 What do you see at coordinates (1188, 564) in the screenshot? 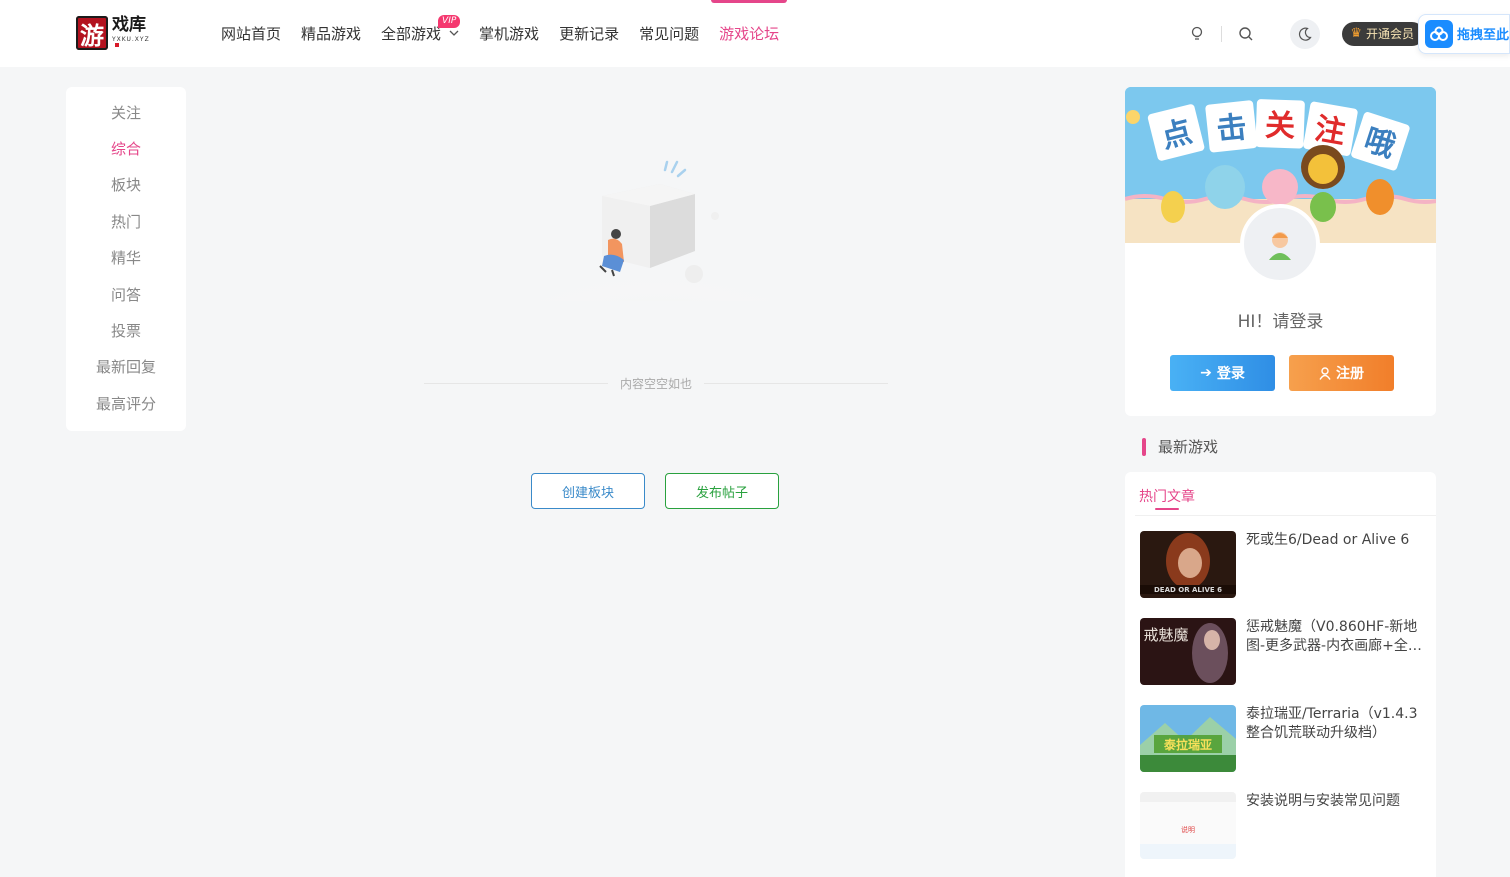
I see `article-thumbnail: DEAD OR ALIVE 6` at bounding box center [1188, 564].